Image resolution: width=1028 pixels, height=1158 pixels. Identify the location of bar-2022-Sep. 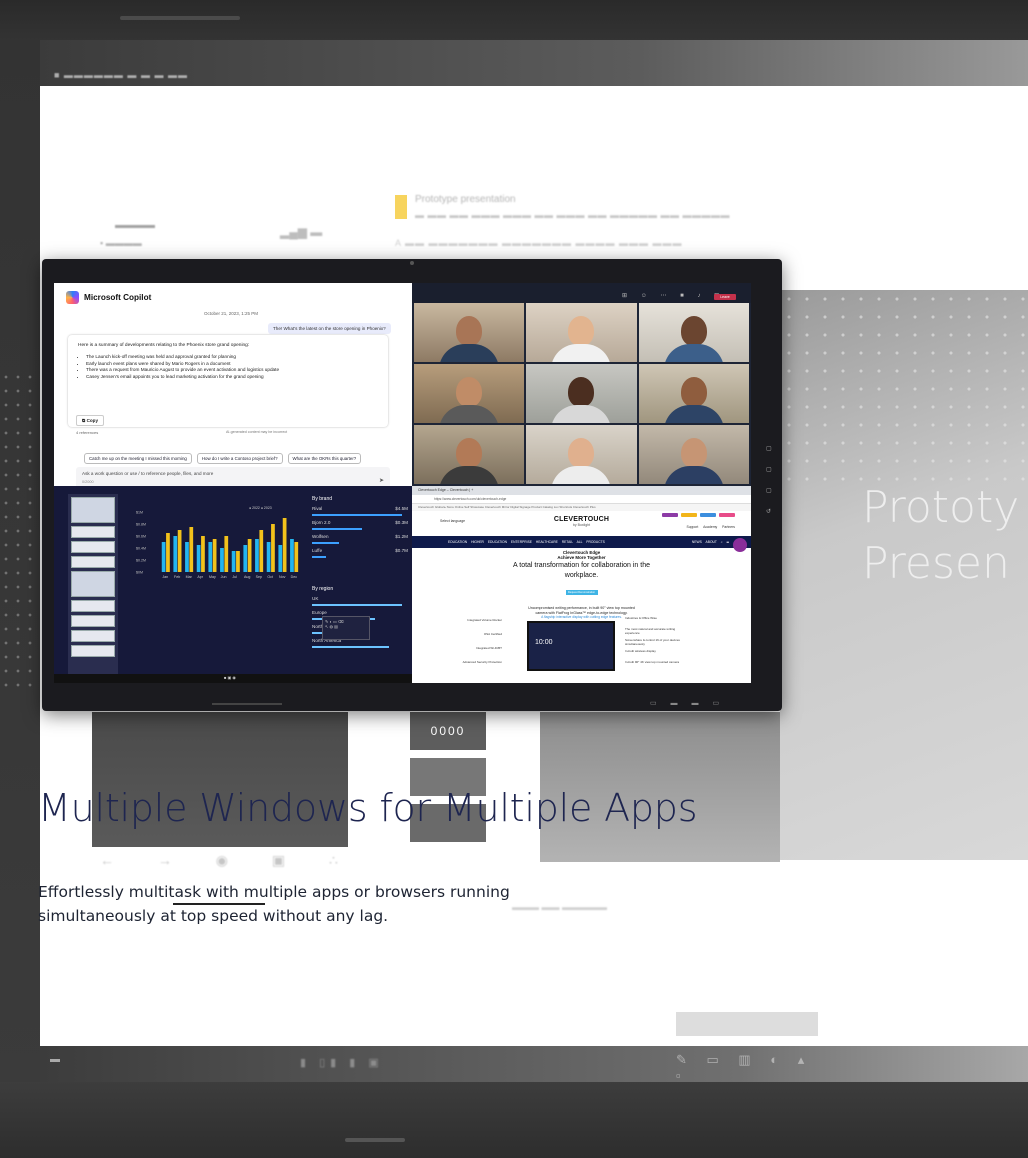
(257, 555).